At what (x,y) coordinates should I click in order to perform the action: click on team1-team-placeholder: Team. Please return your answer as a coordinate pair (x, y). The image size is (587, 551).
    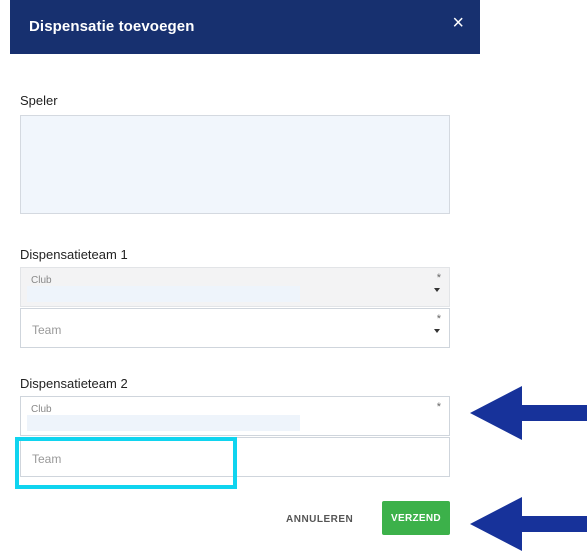
    Looking at the image, I should click on (47, 330).